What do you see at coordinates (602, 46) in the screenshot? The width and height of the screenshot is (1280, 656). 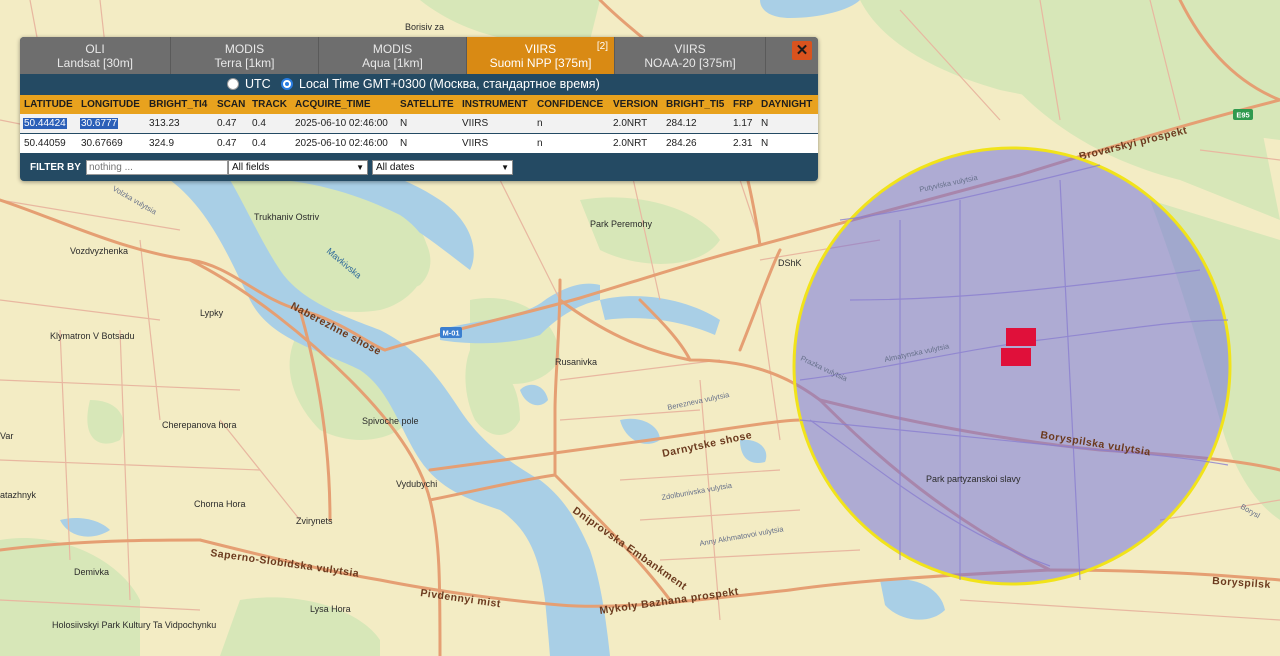 I see `tab-count-badge: [2]` at bounding box center [602, 46].